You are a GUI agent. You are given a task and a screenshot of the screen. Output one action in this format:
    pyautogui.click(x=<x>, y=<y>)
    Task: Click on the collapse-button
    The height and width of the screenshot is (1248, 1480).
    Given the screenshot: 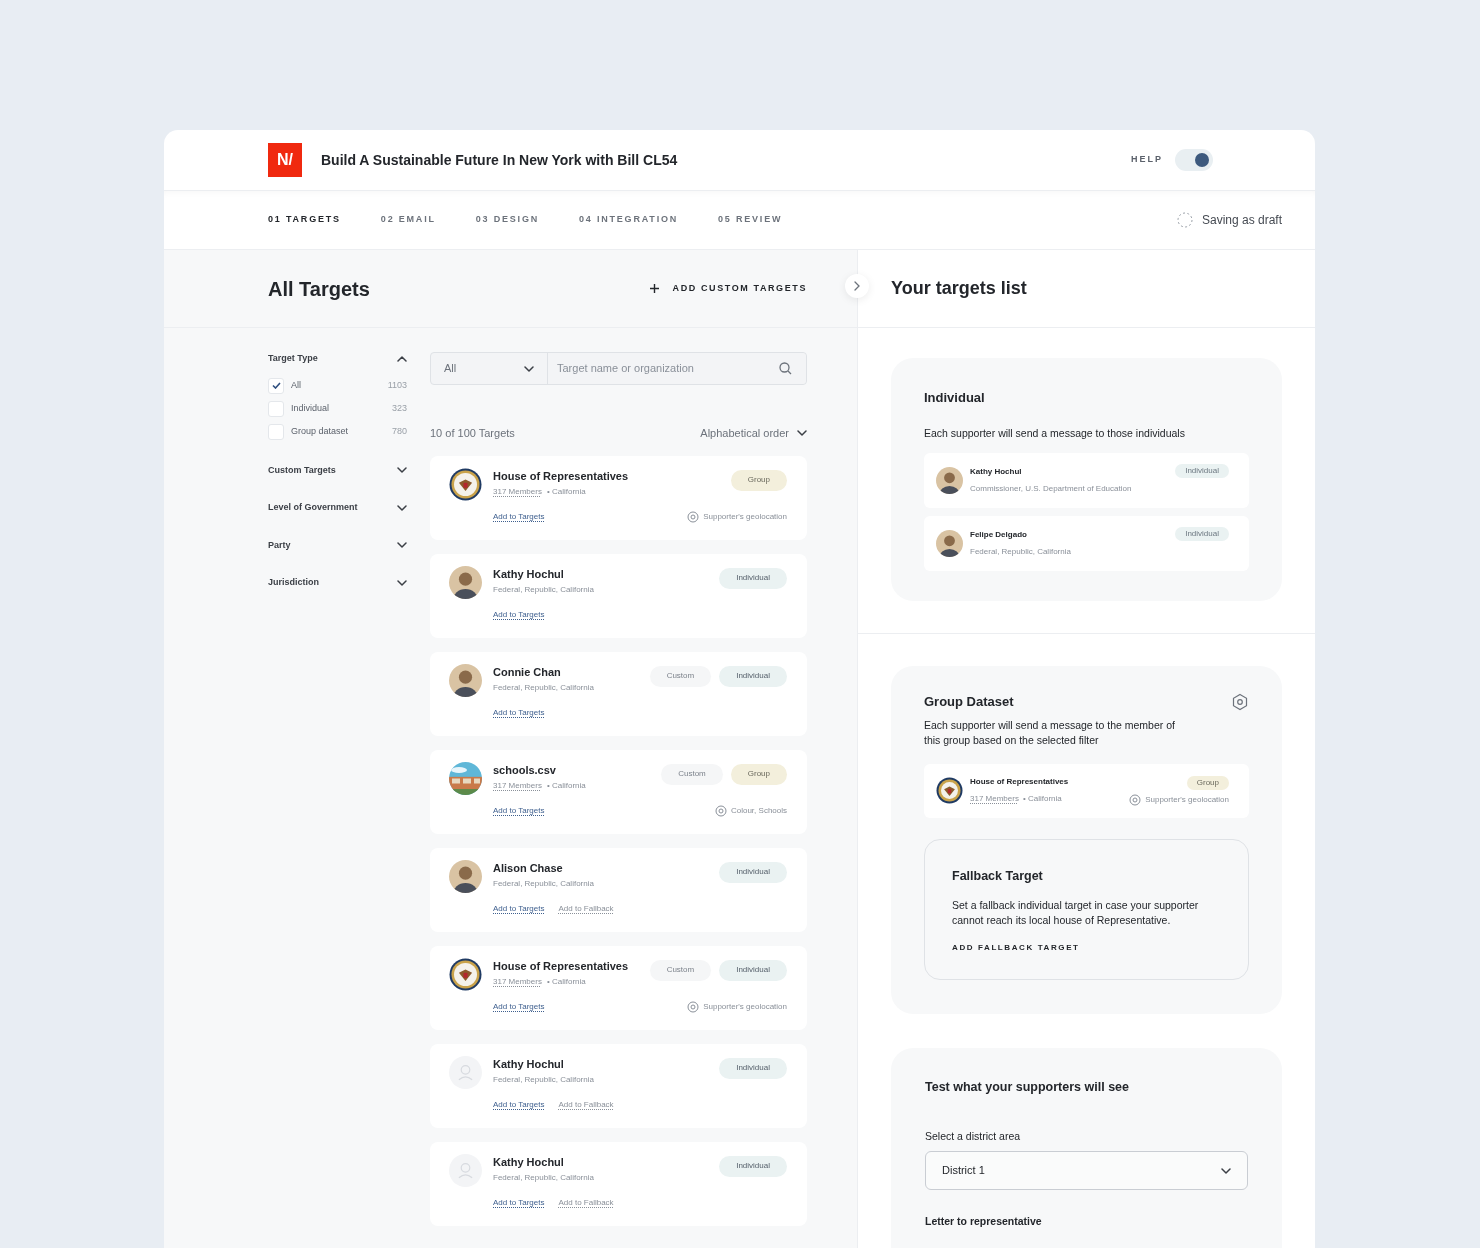 What is the action you would take?
    pyautogui.click(x=857, y=286)
    